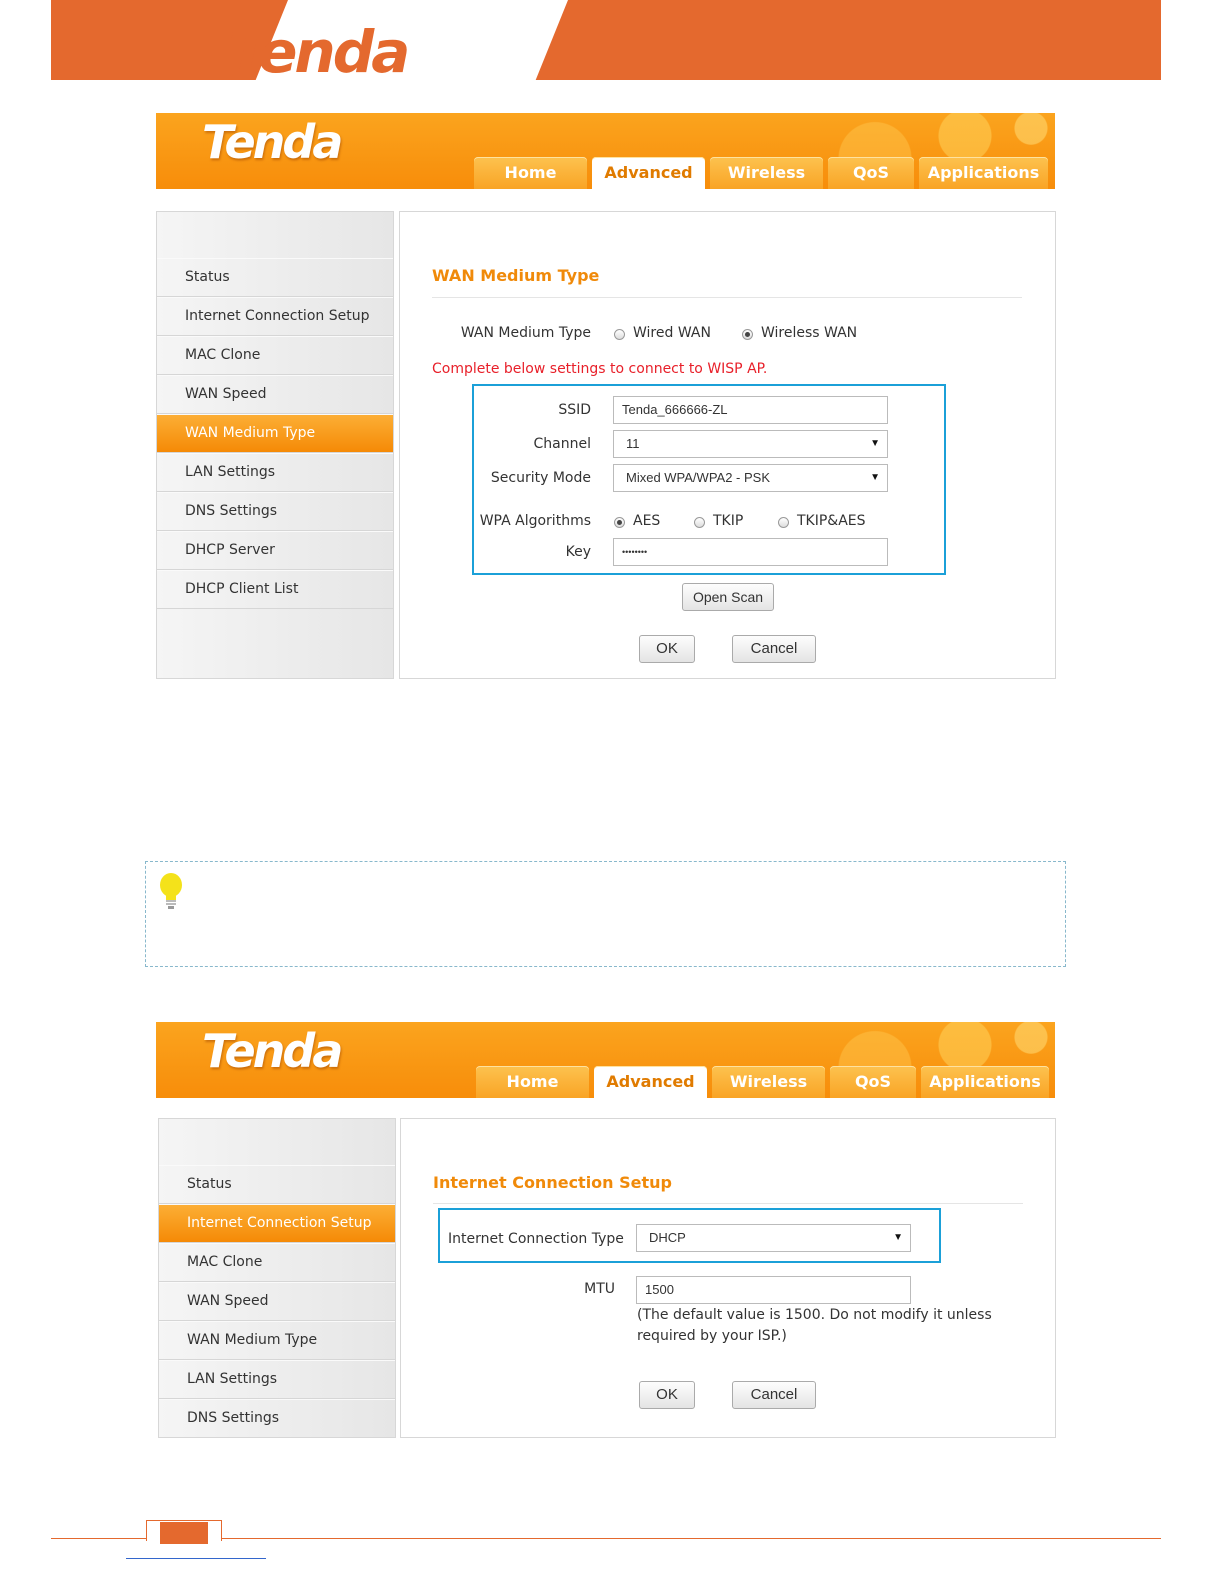 This screenshot has height=1584, width=1224. Describe the element at coordinates (562, 444) in the screenshot. I see `channel-label: Channel` at that location.